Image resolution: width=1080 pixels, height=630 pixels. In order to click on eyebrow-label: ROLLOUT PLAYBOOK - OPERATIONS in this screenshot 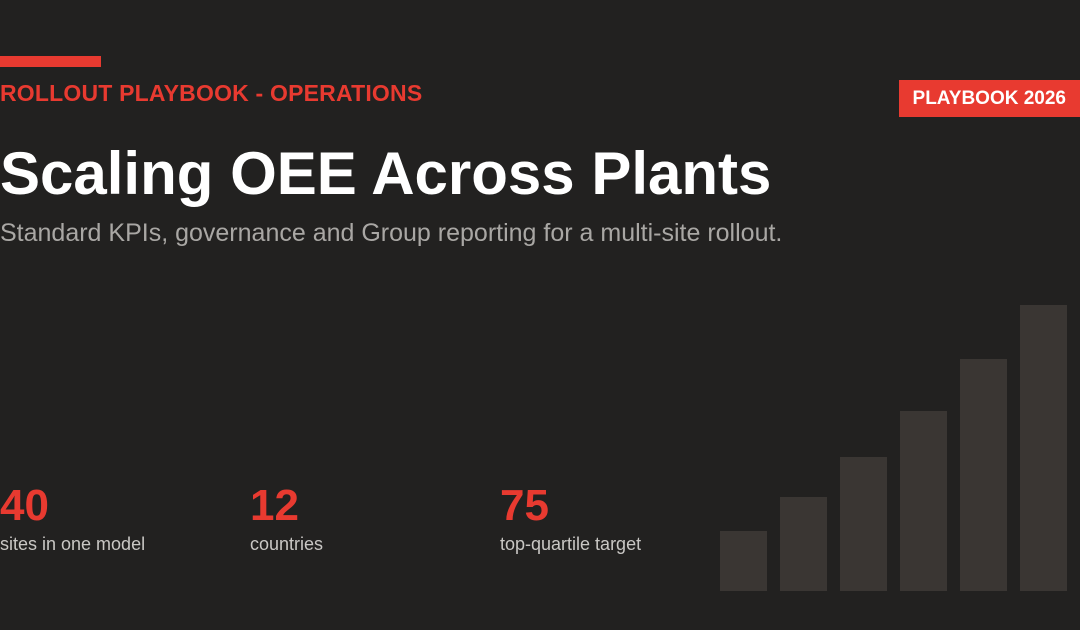, I will do `click(211, 93)`.